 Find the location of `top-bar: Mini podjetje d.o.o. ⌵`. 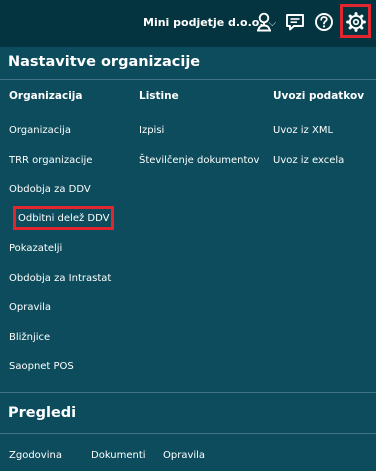

top-bar: Mini podjetje d.o.o. ⌵ is located at coordinates (188, 23).